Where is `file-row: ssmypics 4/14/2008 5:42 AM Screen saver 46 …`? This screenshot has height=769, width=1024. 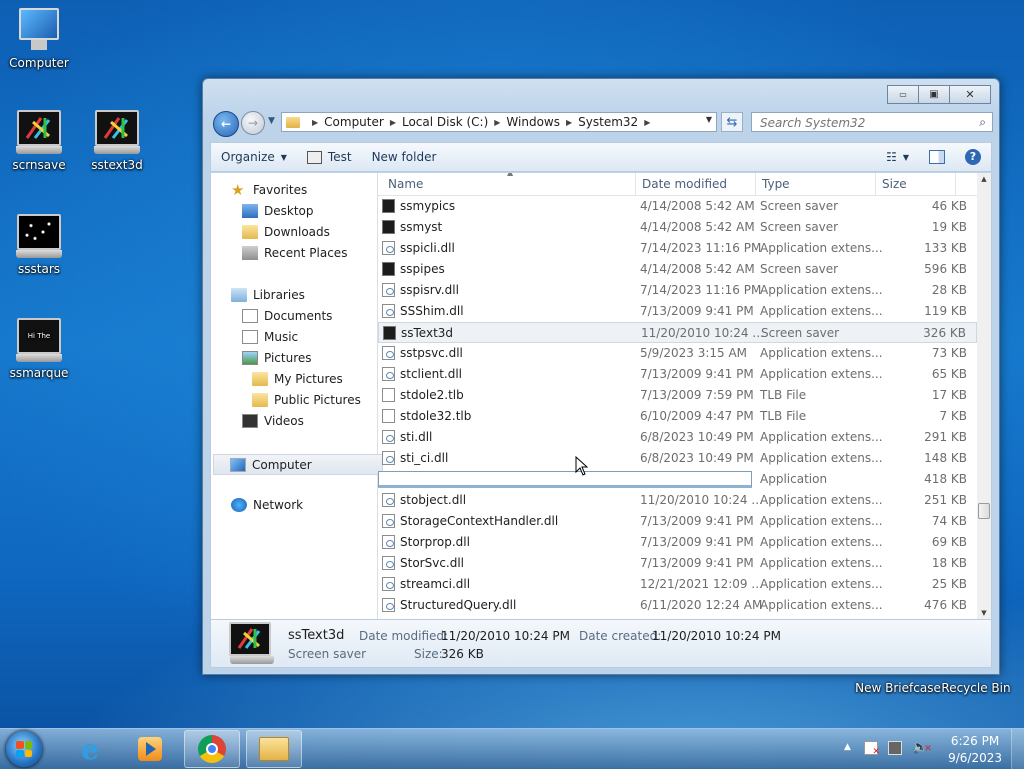 file-row: ssmypics 4/14/2008 5:42 AM Screen saver 46 … is located at coordinates (677, 206).